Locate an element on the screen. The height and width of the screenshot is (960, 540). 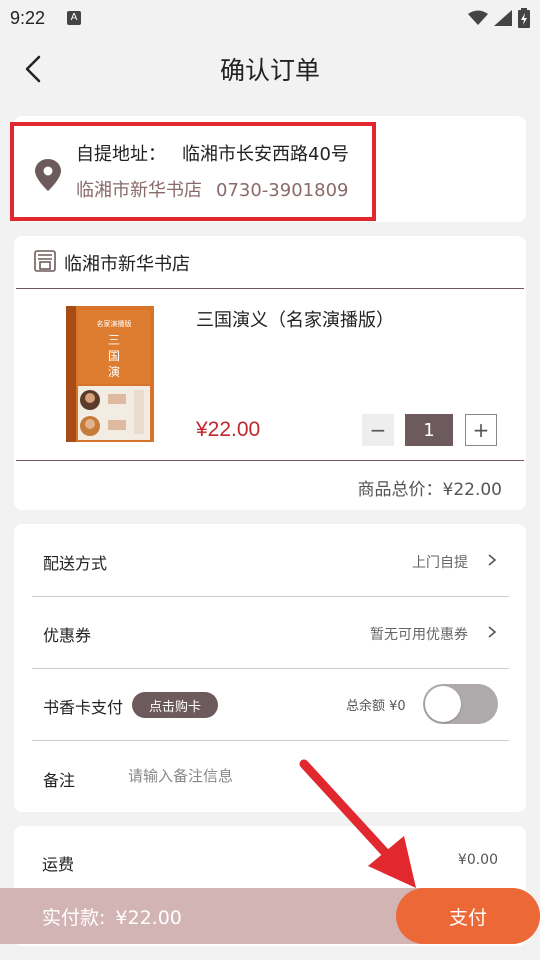
address-highlight-box is located at coordinates (193, 171).